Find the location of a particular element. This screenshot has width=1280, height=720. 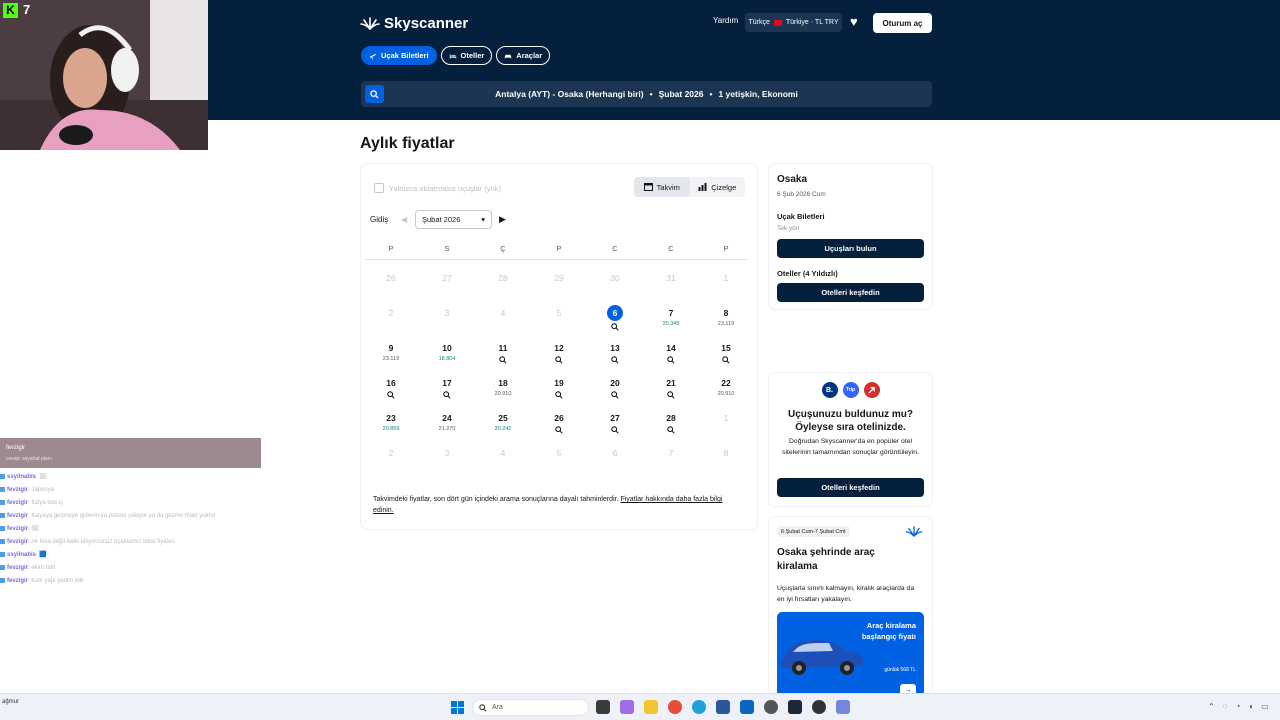

calendar-day: 15 is located at coordinates (726, 357).